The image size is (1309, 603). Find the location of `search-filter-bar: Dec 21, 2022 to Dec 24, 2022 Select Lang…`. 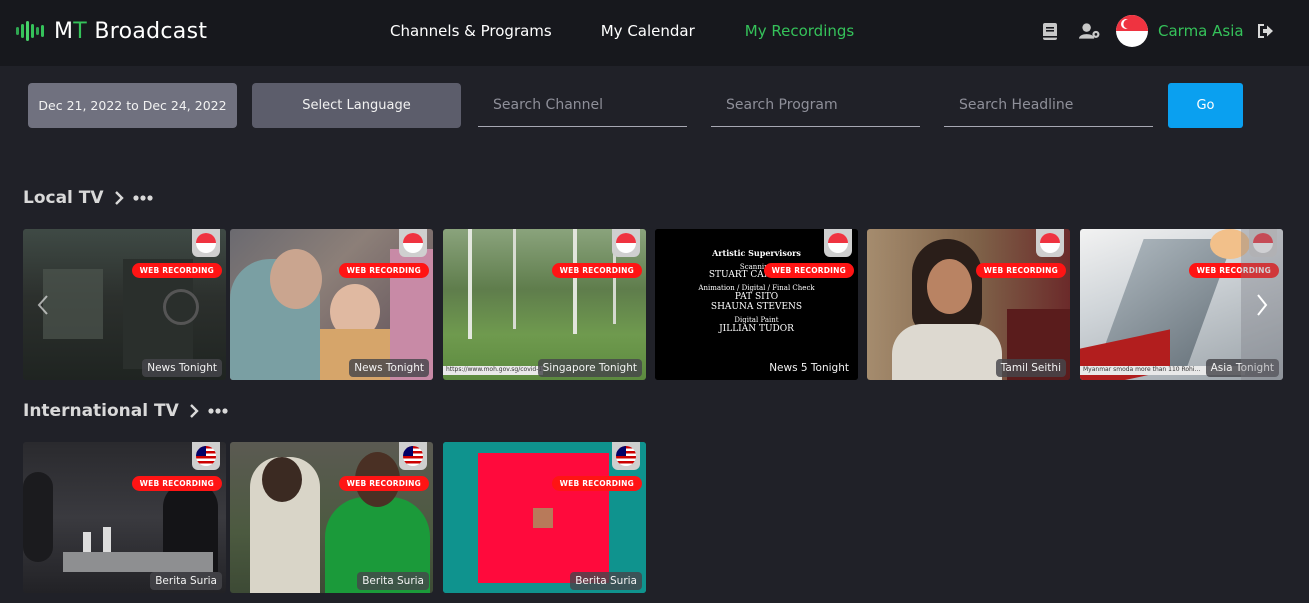

search-filter-bar: Dec 21, 2022 to Dec 24, 2022 Select Lang… is located at coordinates (654, 105).